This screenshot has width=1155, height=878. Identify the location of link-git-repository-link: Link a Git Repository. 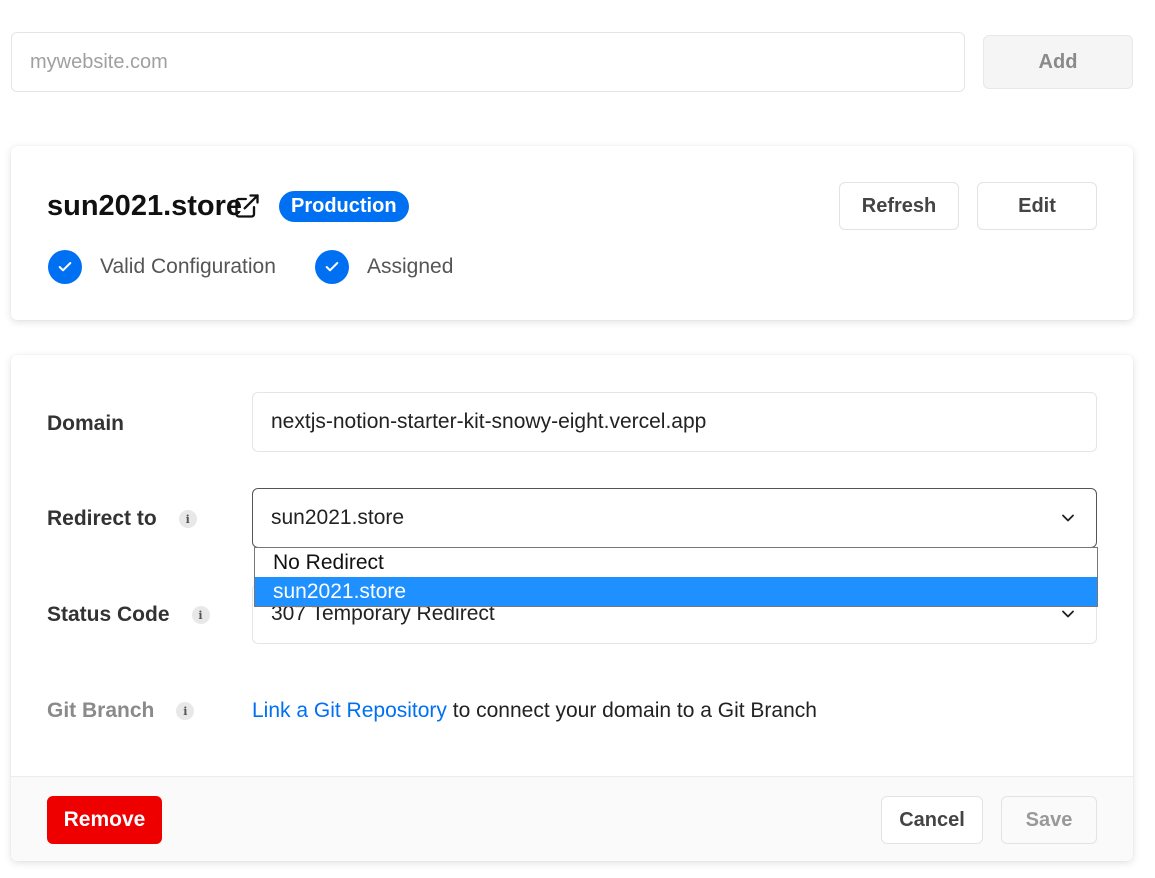
(349, 710).